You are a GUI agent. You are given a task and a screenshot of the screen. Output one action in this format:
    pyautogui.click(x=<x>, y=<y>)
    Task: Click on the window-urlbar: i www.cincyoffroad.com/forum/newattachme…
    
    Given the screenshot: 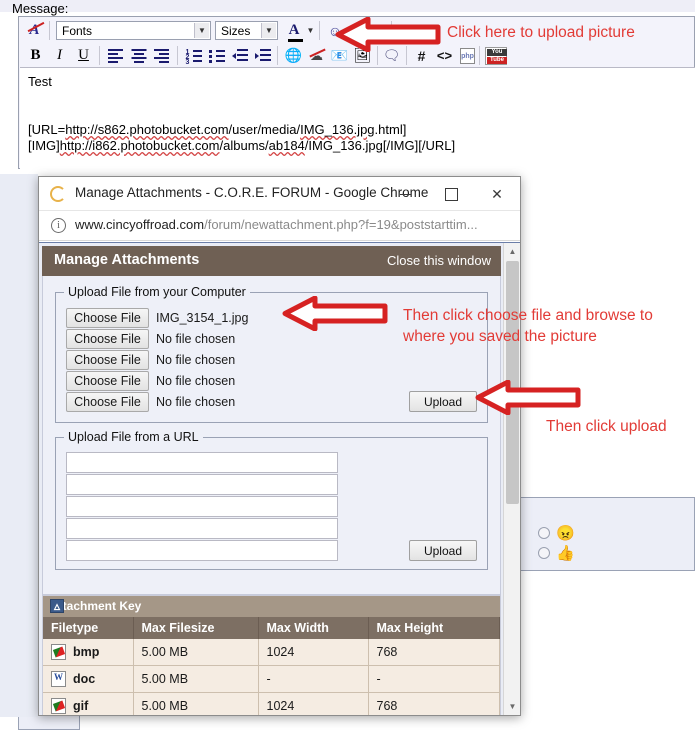 What is the action you would take?
    pyautogui.click(x=279, y=226)
    